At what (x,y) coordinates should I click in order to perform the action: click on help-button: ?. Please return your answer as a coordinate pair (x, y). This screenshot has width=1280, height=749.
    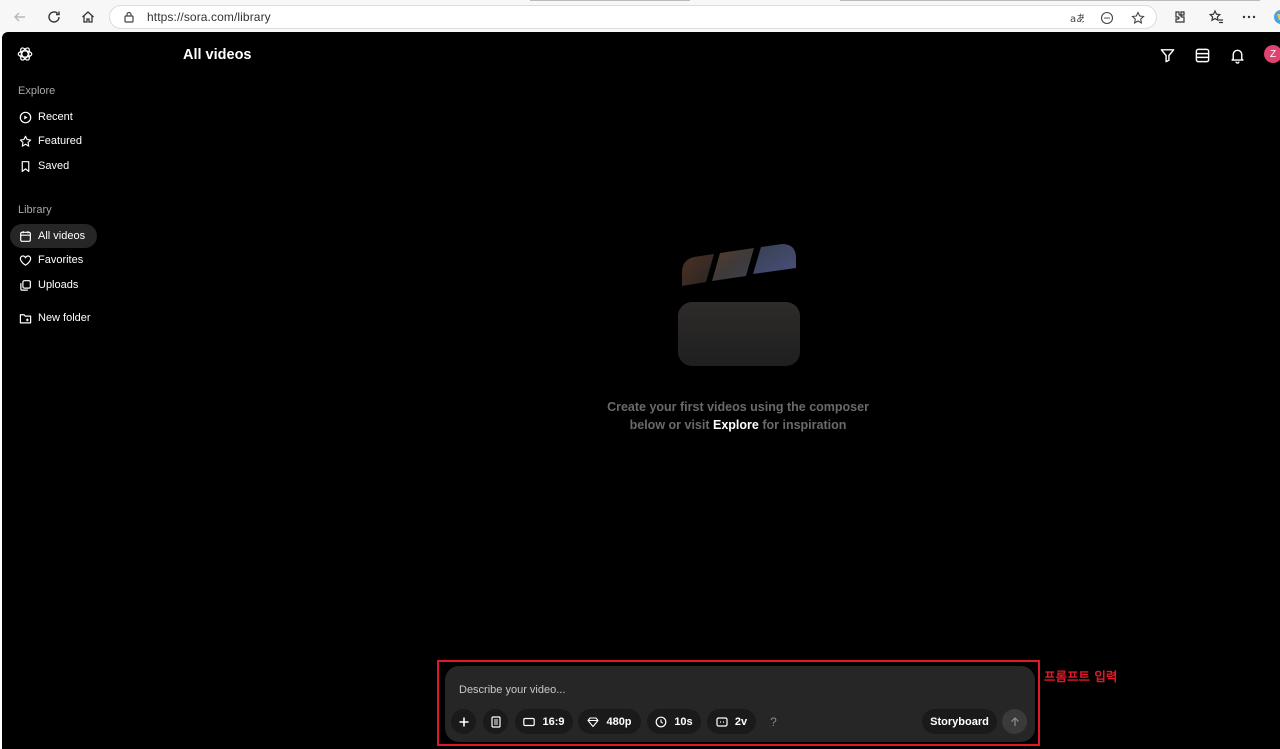
    Looking at the image, I should click on (773, 721).